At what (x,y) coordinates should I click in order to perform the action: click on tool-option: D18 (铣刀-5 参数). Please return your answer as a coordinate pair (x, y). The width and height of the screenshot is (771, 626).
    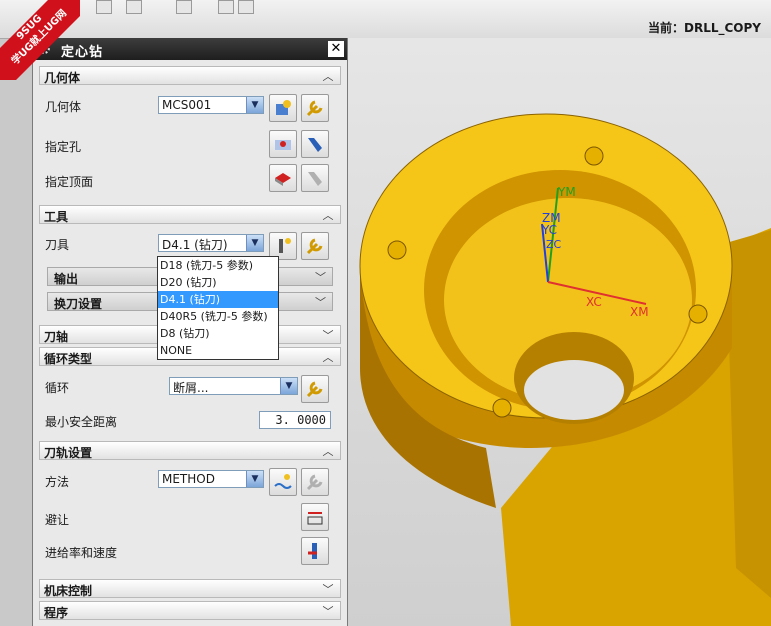
    Looking at the image, I should click on (218, 265).